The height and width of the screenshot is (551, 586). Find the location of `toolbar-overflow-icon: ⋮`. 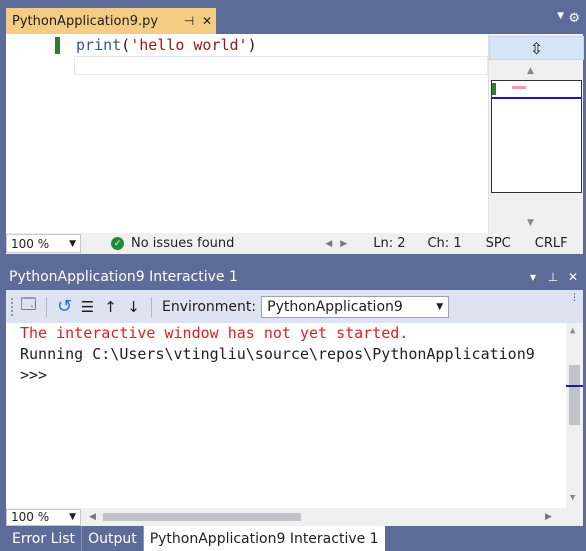

toolbar-overflow-icon: ⋮ is located at coordinates (574, 298).